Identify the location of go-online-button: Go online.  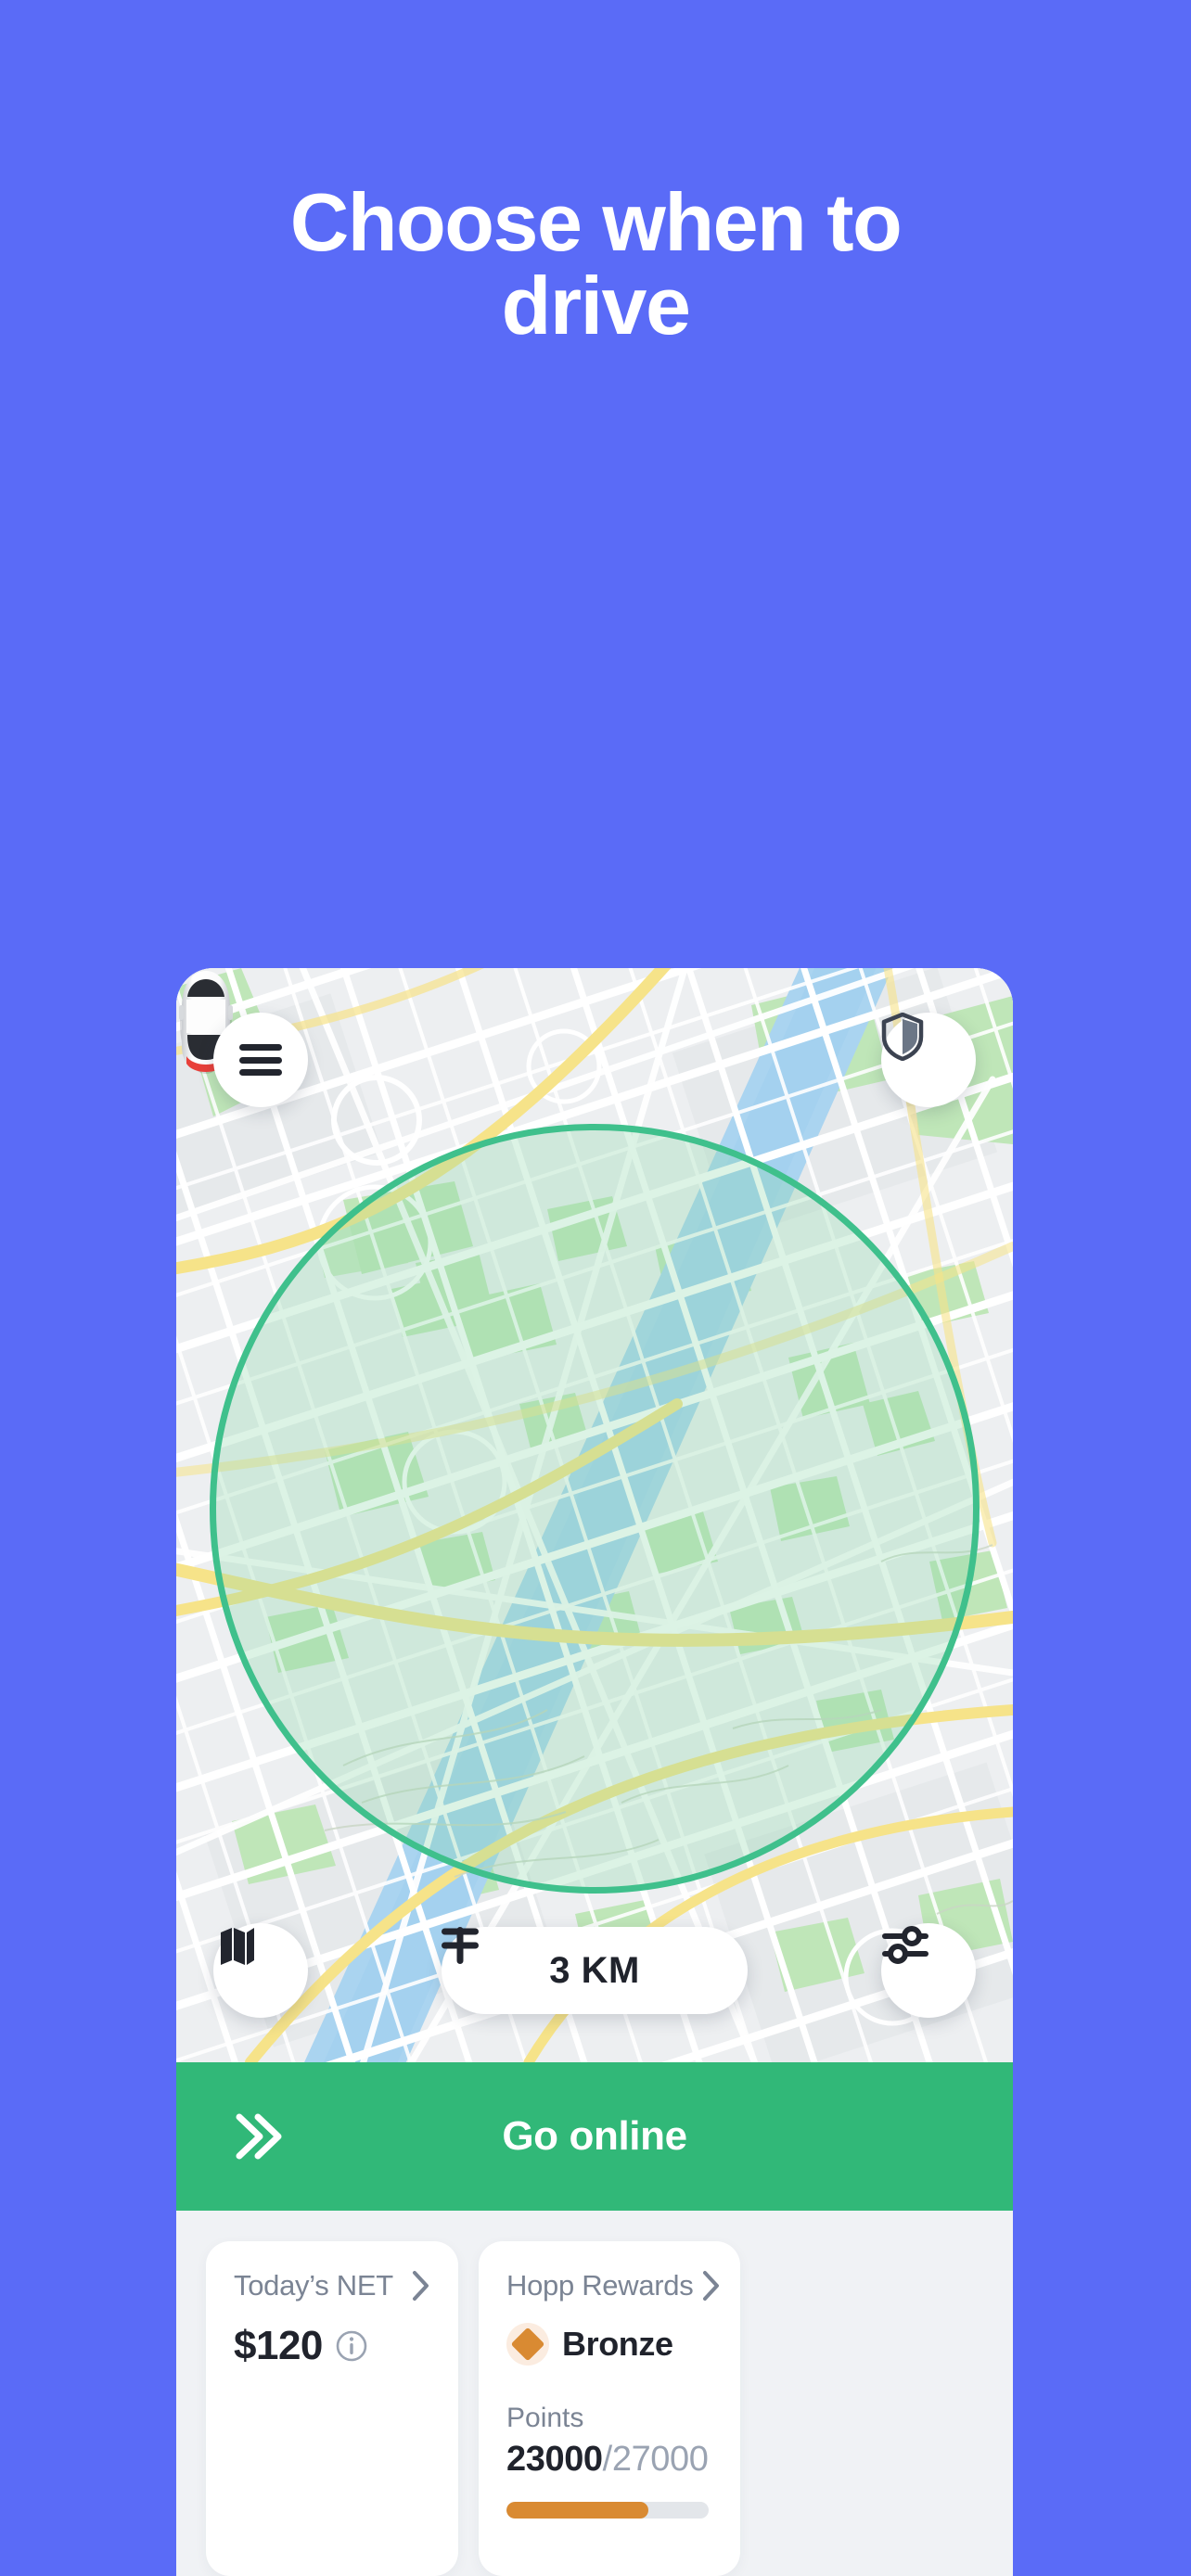
(594, 2137).